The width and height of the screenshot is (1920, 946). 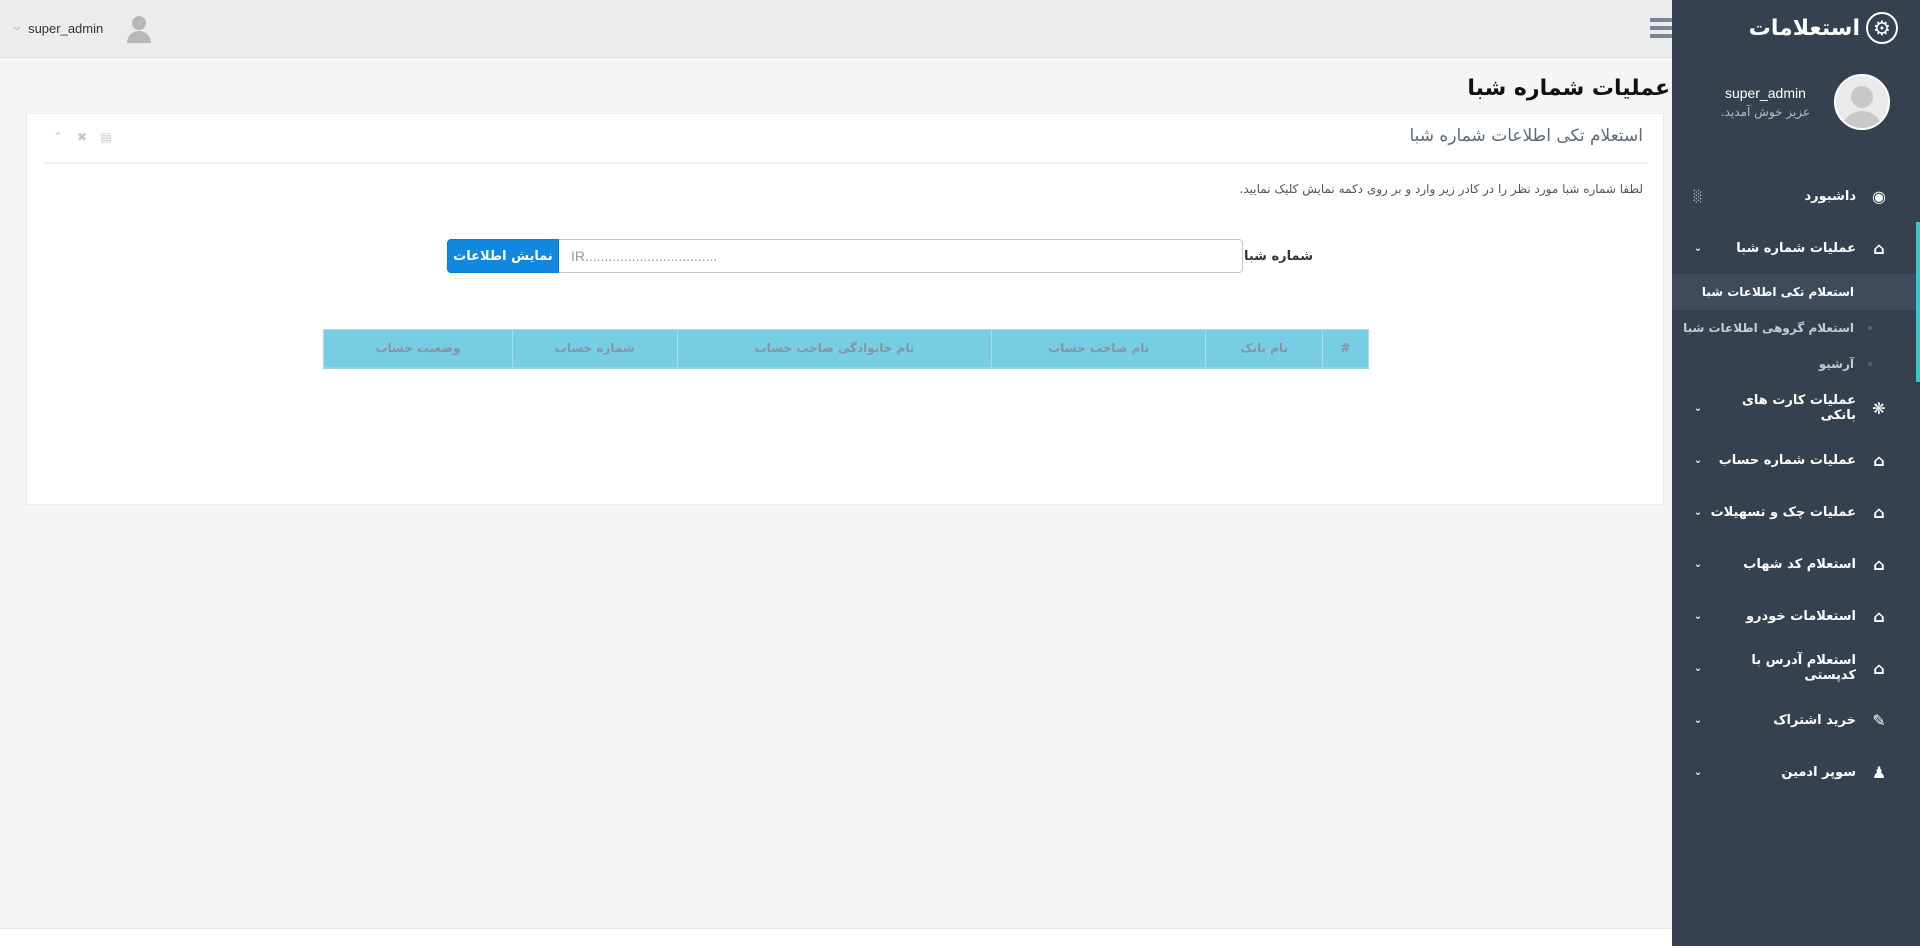 I want to click on bar-chart-icon: ░, so click(x=1698, y=196).